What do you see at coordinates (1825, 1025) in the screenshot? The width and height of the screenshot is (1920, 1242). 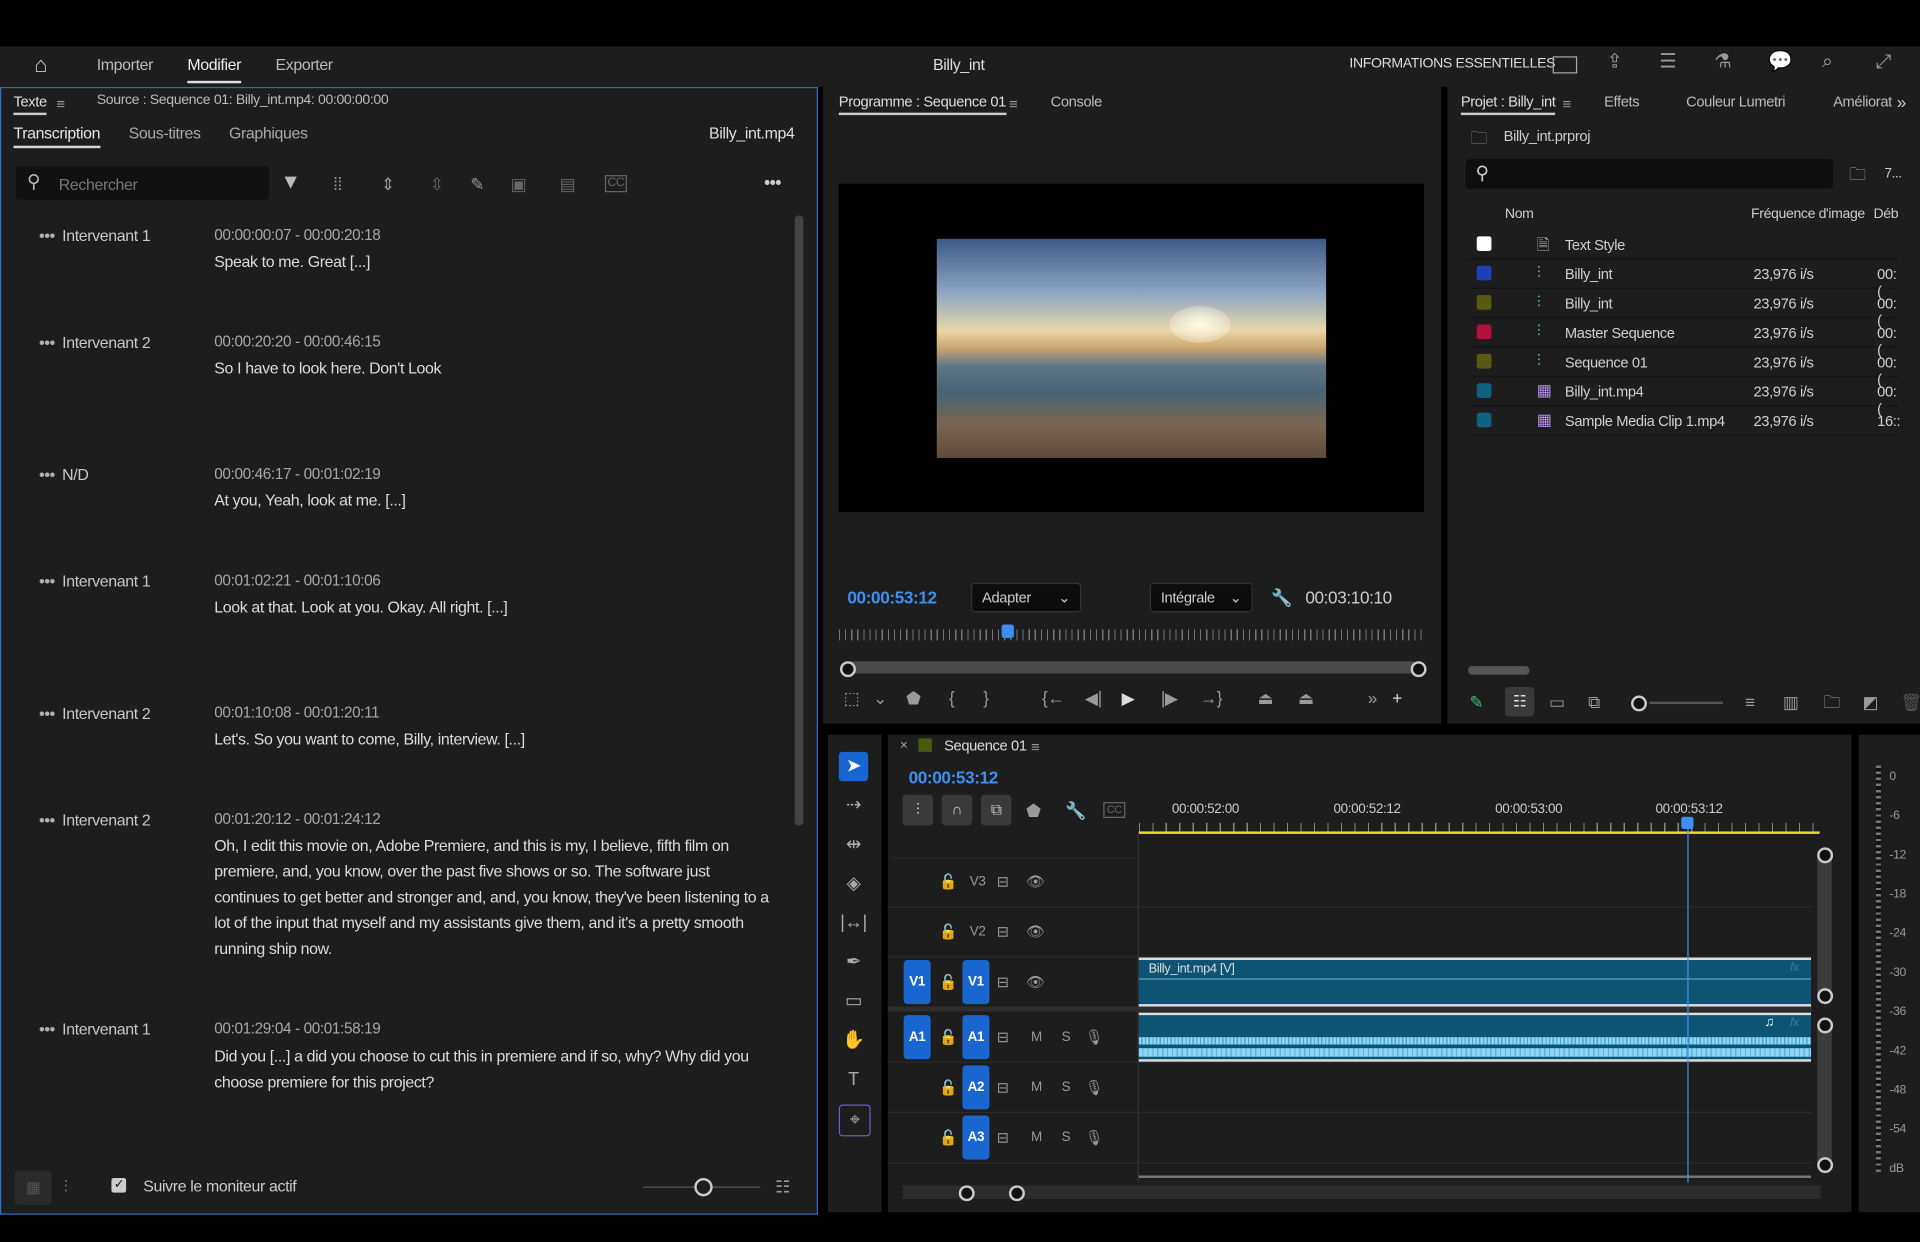 I see `scroll-handle` at bounding box center [1825, 1025].